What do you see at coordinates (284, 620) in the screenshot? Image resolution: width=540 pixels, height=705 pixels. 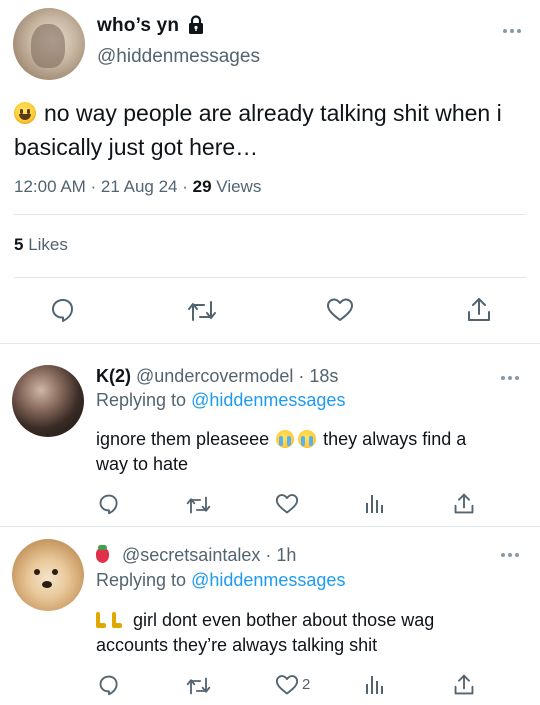 I see `reply-text-part: girl dont even bother about those wag` at bounding box center [284, 620].